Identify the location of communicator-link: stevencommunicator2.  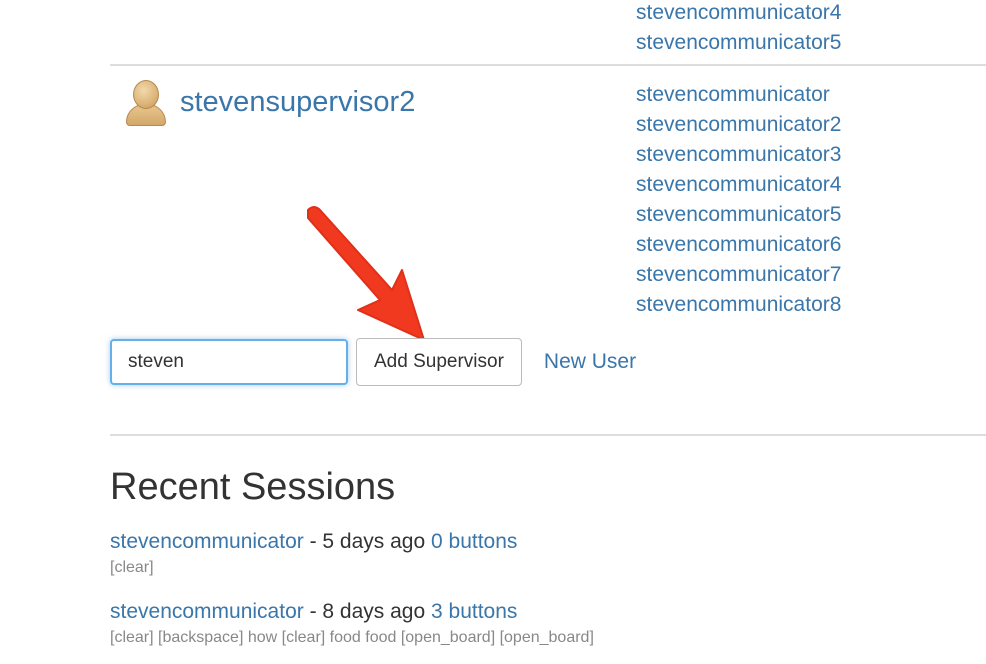
(738, 124).